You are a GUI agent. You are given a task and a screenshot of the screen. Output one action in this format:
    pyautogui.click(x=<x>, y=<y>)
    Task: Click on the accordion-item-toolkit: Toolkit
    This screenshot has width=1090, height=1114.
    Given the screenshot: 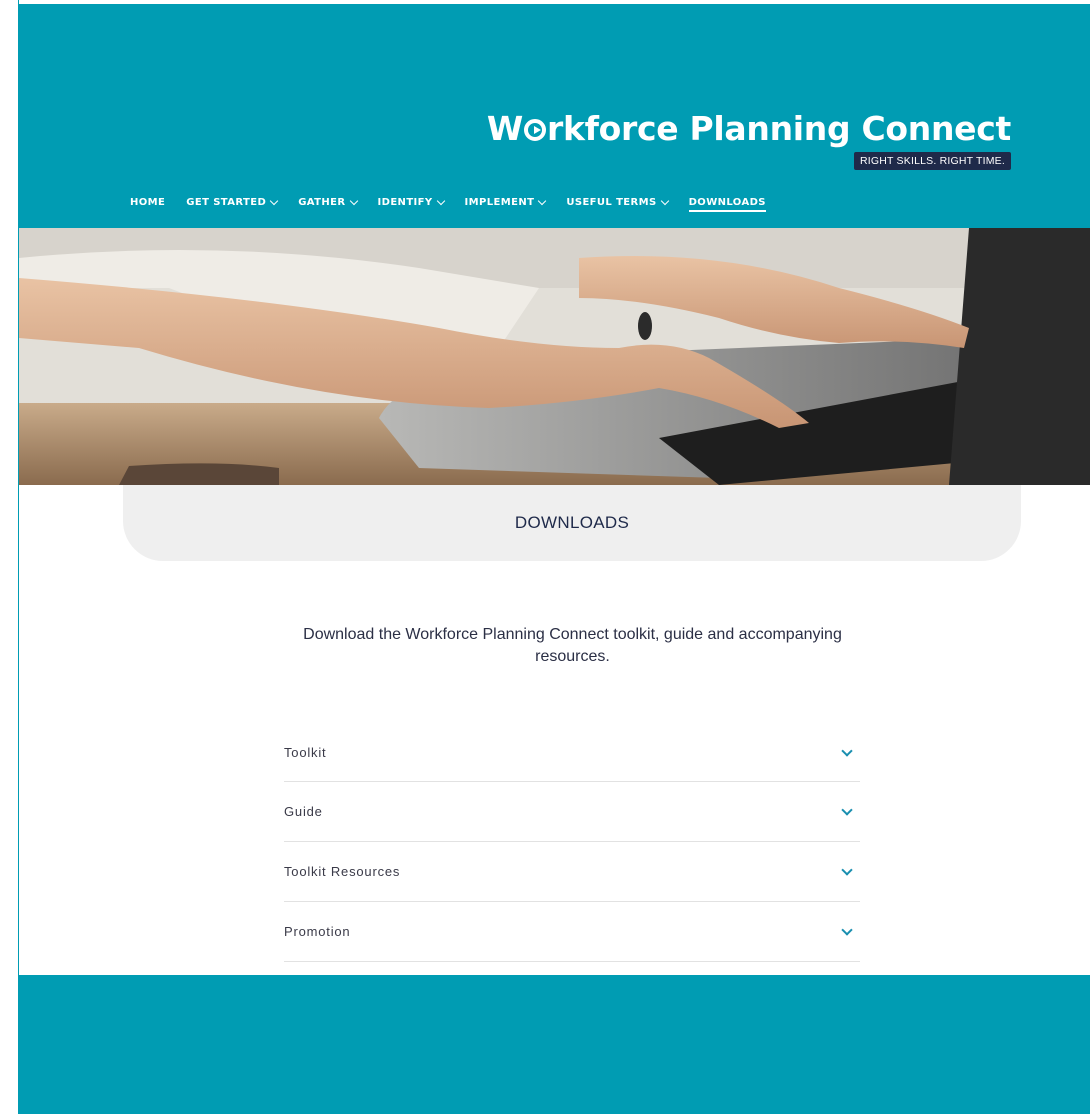 What is the action you would take?
    pyautogui.click(x=572, y=752)
    